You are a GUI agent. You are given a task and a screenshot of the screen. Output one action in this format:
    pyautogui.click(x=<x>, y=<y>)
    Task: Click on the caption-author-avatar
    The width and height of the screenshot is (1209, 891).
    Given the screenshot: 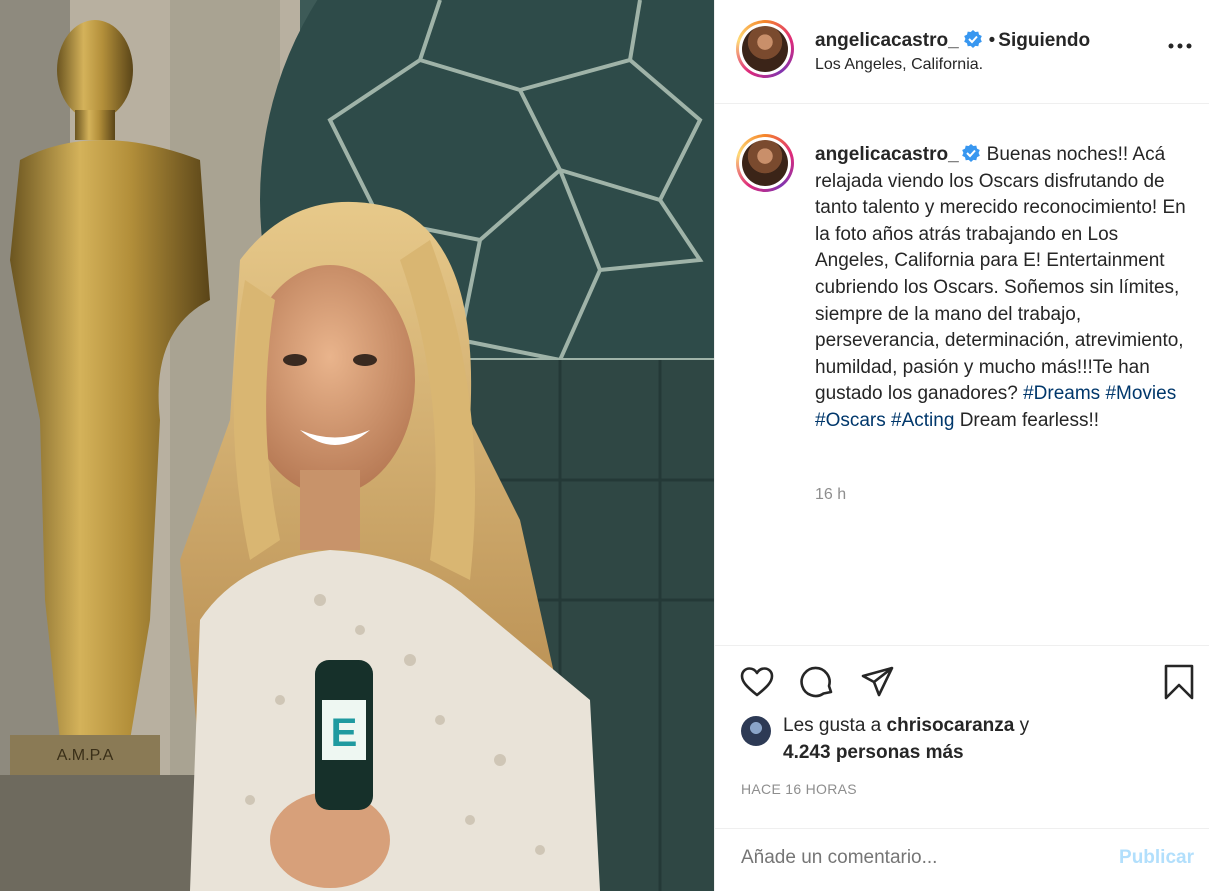 What is the action you would take?
    pyautogui.click(x=765, y=163)
    